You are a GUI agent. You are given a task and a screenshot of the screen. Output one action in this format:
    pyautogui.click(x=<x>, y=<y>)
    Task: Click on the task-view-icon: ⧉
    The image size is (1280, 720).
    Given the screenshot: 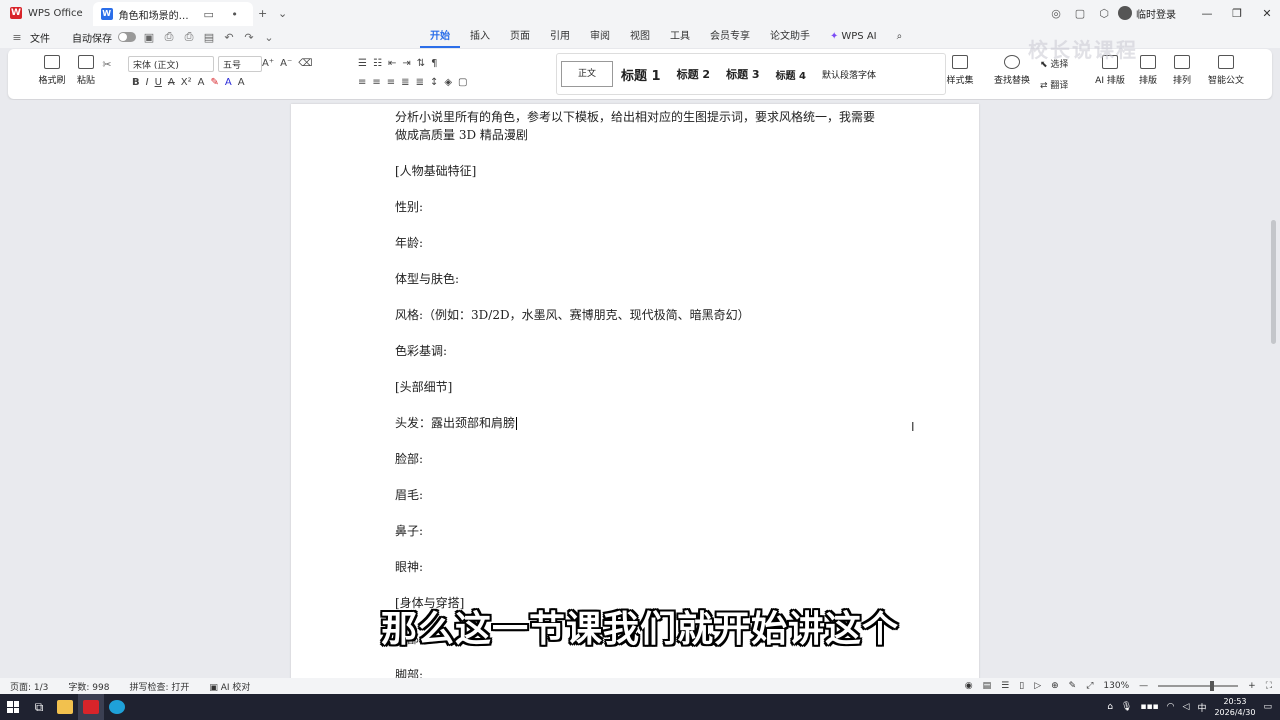 What is the action you would take?
    pyautogui.click(x=39, y=707)
    